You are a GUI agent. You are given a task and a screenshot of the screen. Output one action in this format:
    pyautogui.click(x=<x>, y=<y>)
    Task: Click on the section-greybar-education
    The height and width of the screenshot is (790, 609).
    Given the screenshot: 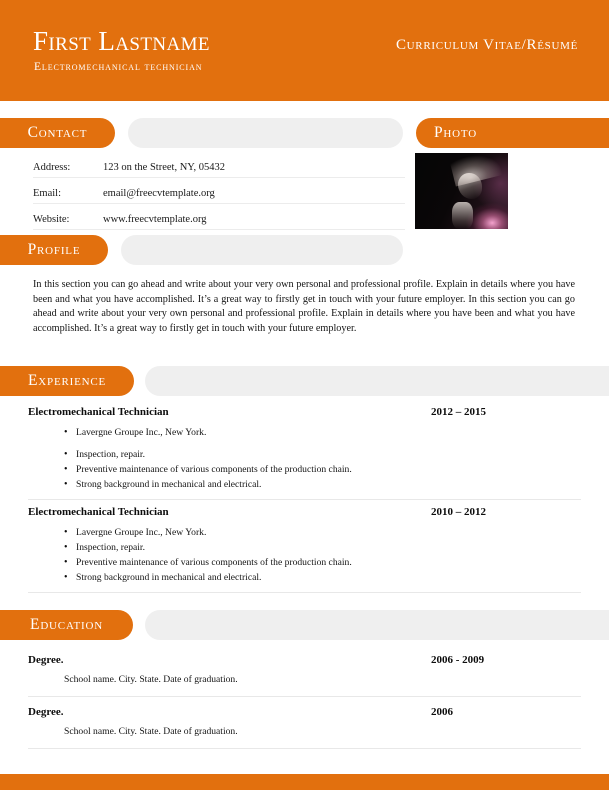 What is the action you would take?
    pyautogui.click(x=377, y=625)
    